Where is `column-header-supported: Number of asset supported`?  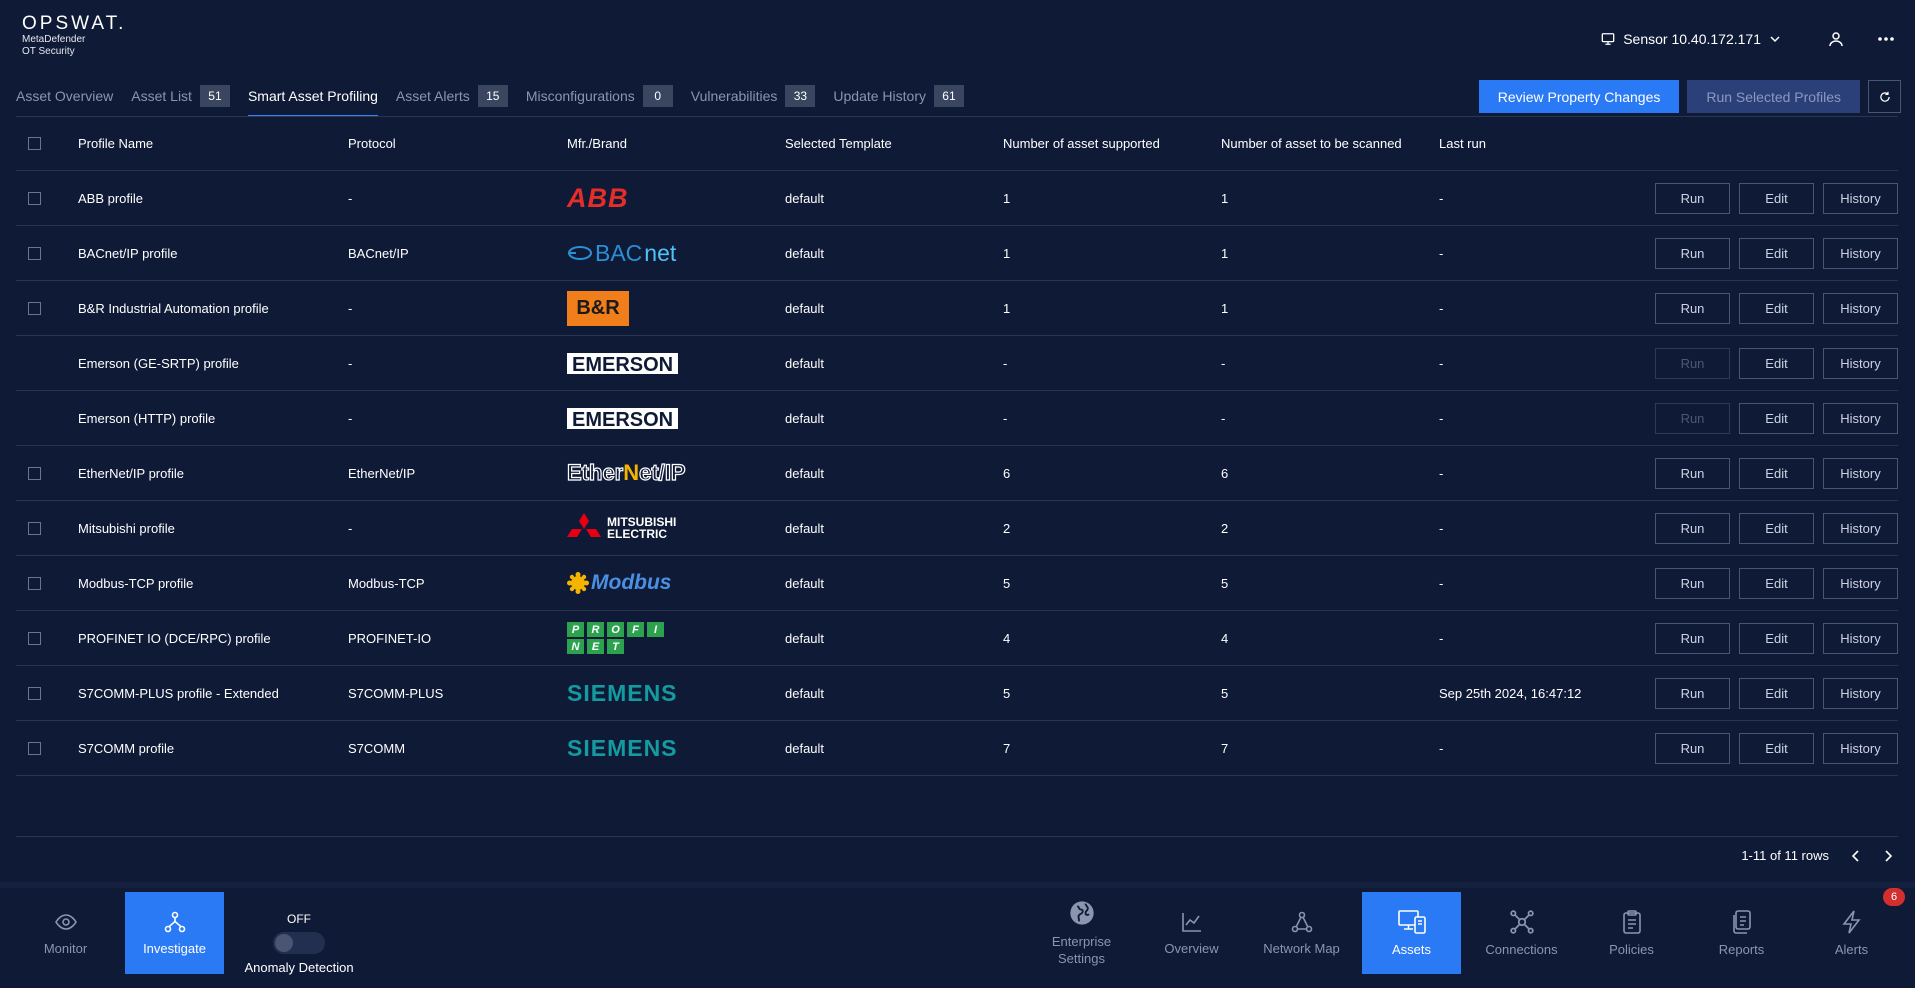 column-header-supported: Number of asset supported is located at coordinates (1081, 143).